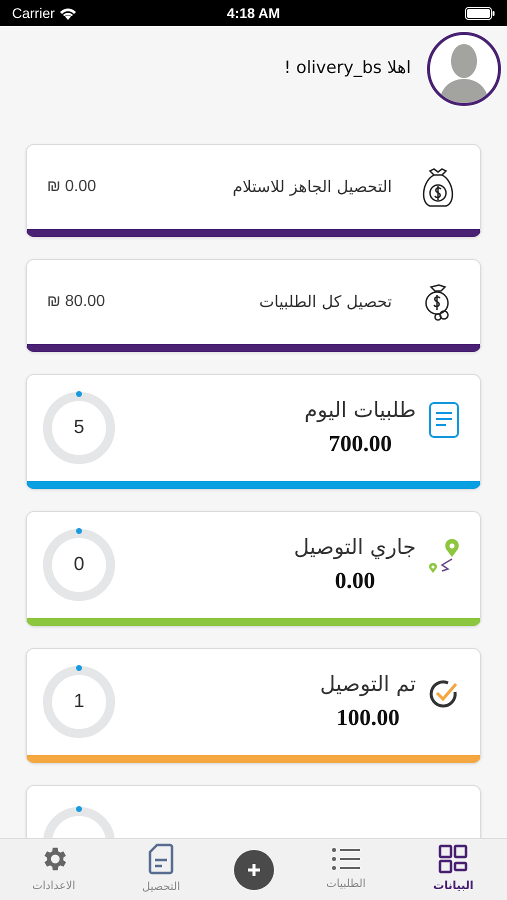  What do you see at coordinates (345, 859) in the screenshot?
I see `list-icon` at bounding box center [345, 859].